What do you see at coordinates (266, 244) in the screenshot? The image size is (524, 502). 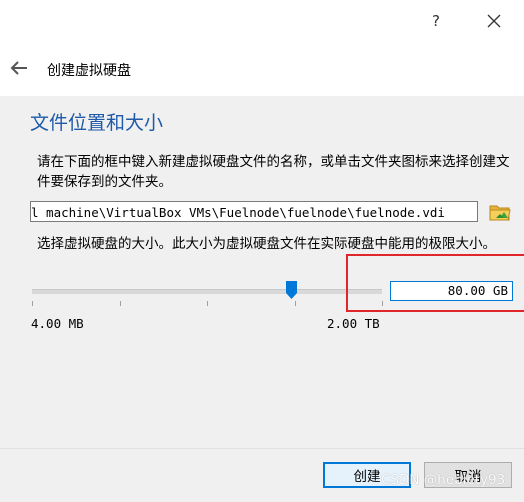 I see `size-description: 选择虚拟硬盘的大小。此大小为虚拟硬盘文件在实际硬盘中能用的极限大小。` at bounding box center [266, 244].